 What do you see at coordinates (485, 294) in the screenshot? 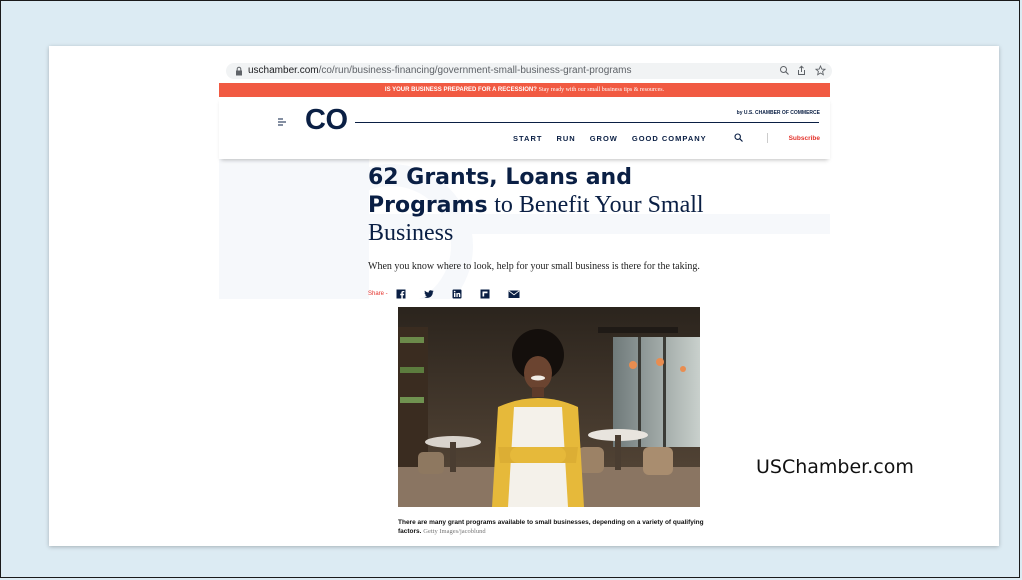
I see `flipboard-icon` at bounding box center [485, 294].